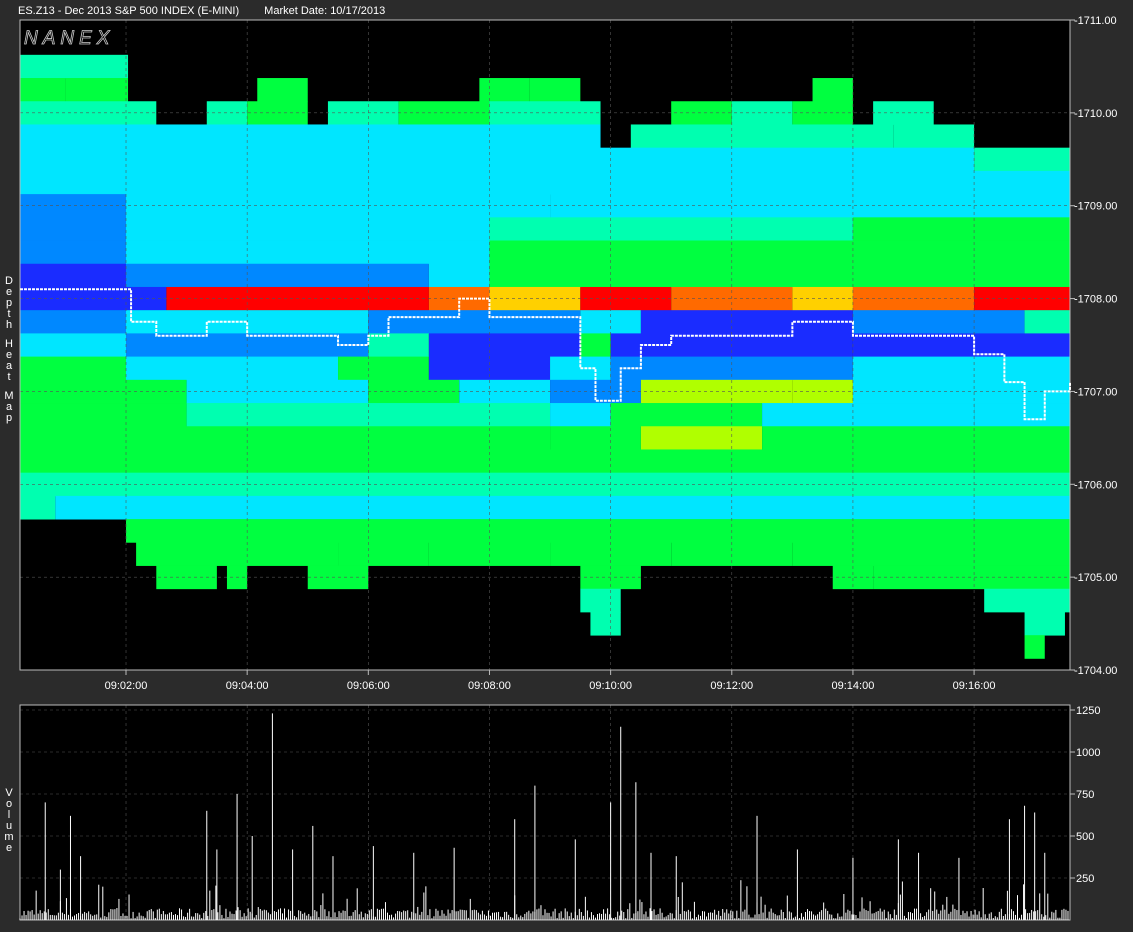 The width and height of the screenshot is (1133, 932). What do you see at coordinates (1095, 578) in the screenshot?
I see `heat-y-tick-label: -1705.00` at bounding box center [1095, 578].